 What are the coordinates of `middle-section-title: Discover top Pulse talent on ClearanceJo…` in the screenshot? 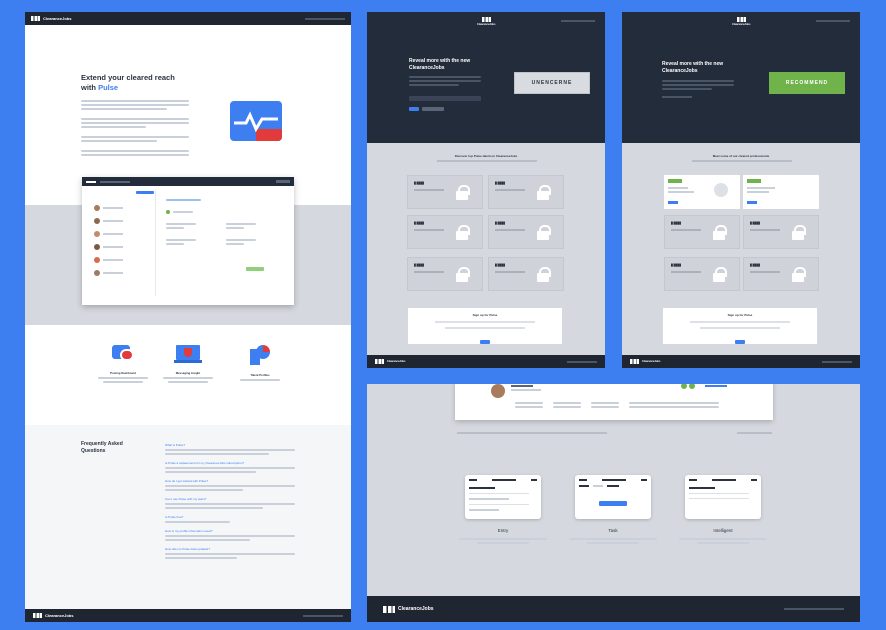 It's located at (486, 156).